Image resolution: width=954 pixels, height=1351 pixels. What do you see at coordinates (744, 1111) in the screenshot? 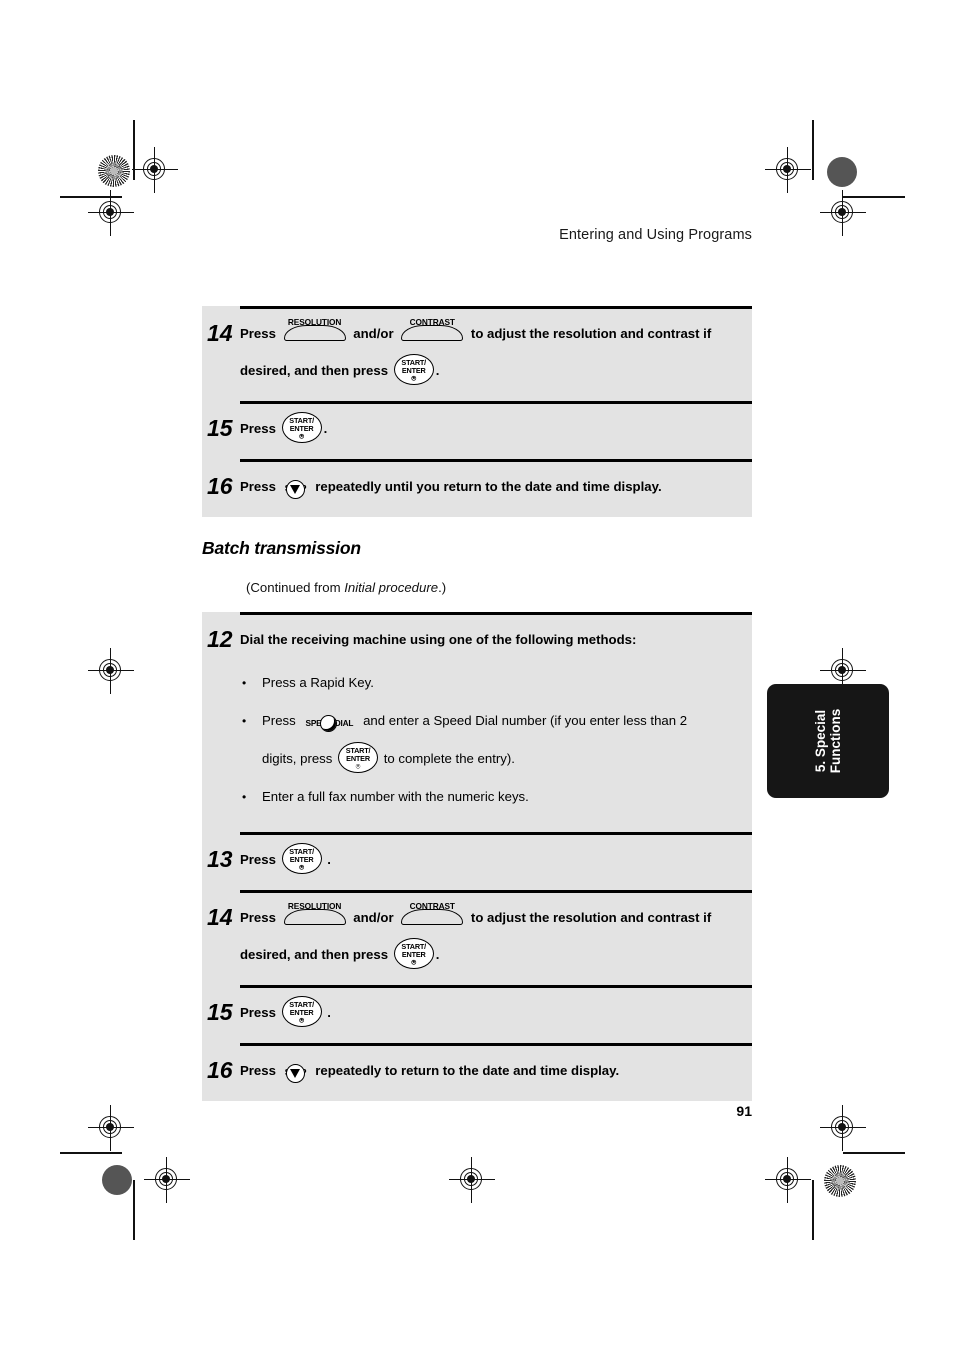
I see `page-number: 91` at bounding box center [744, 1111].